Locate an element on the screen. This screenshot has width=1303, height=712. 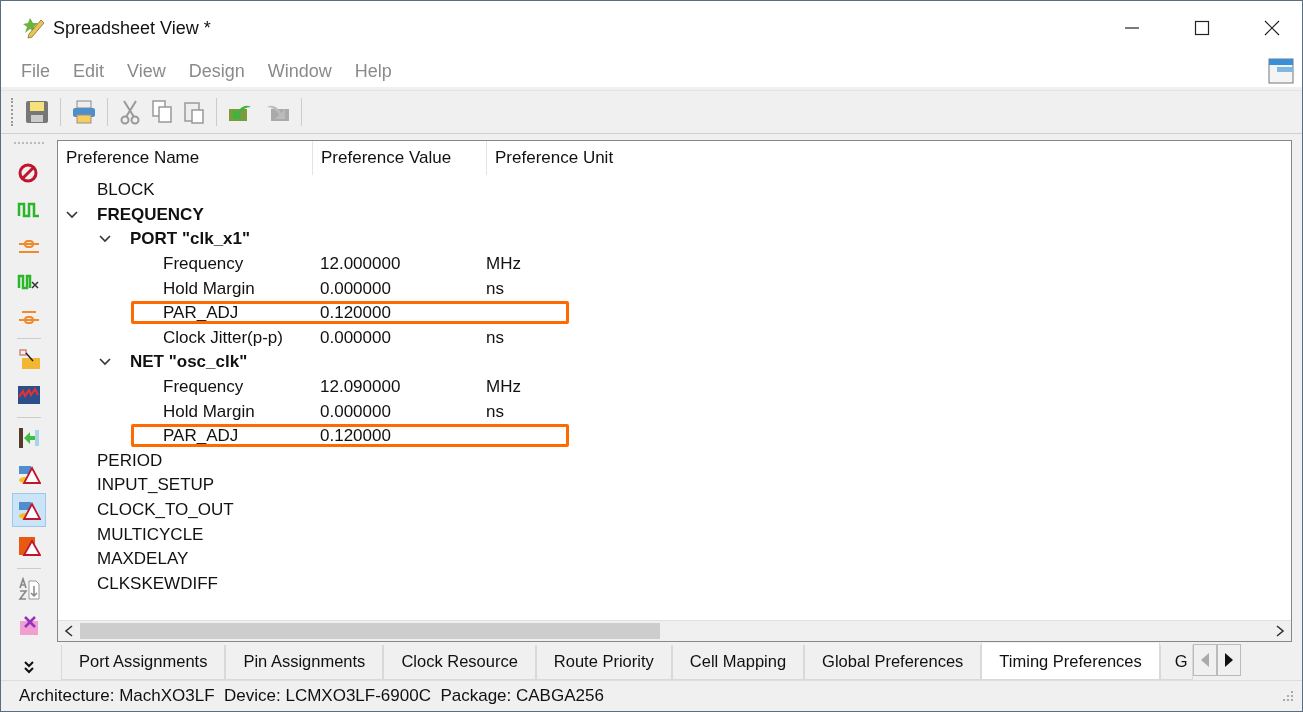
tree-item-label: BLOCK is located at coordinates (126, 190).